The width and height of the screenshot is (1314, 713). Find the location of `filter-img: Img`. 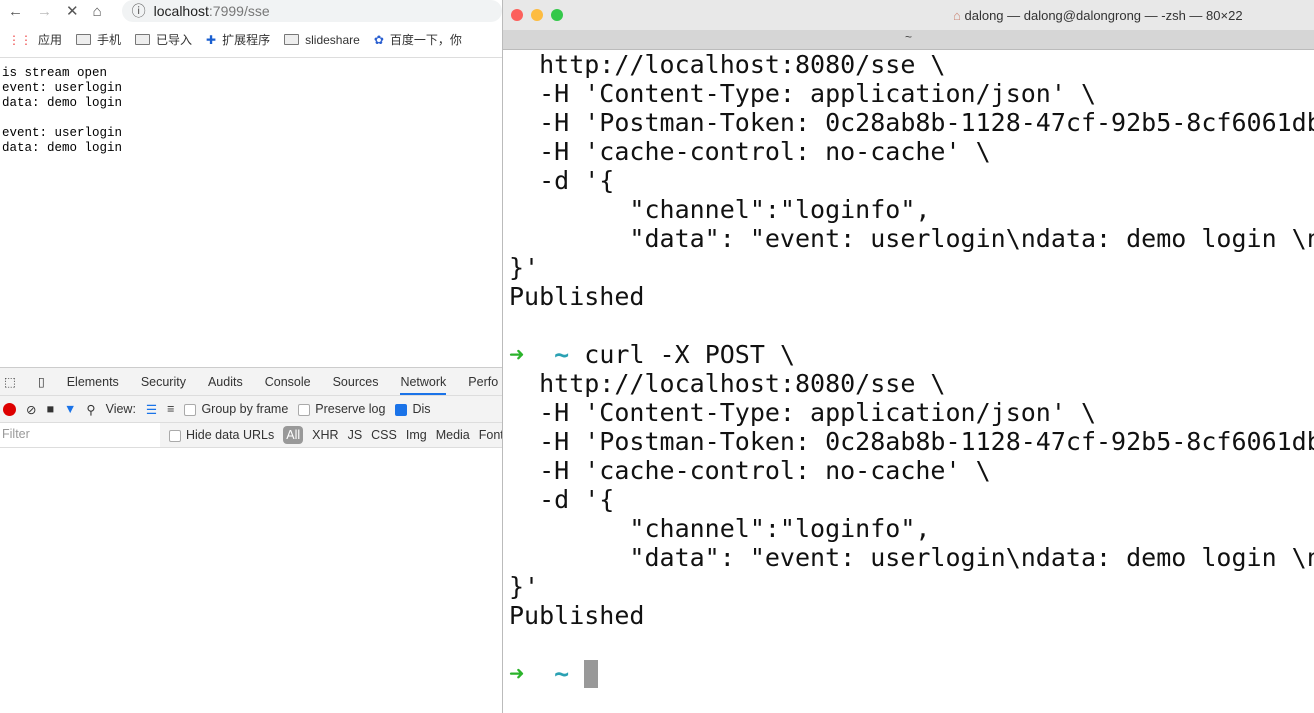

filter-img: Img is located at coordinates (416, 435).